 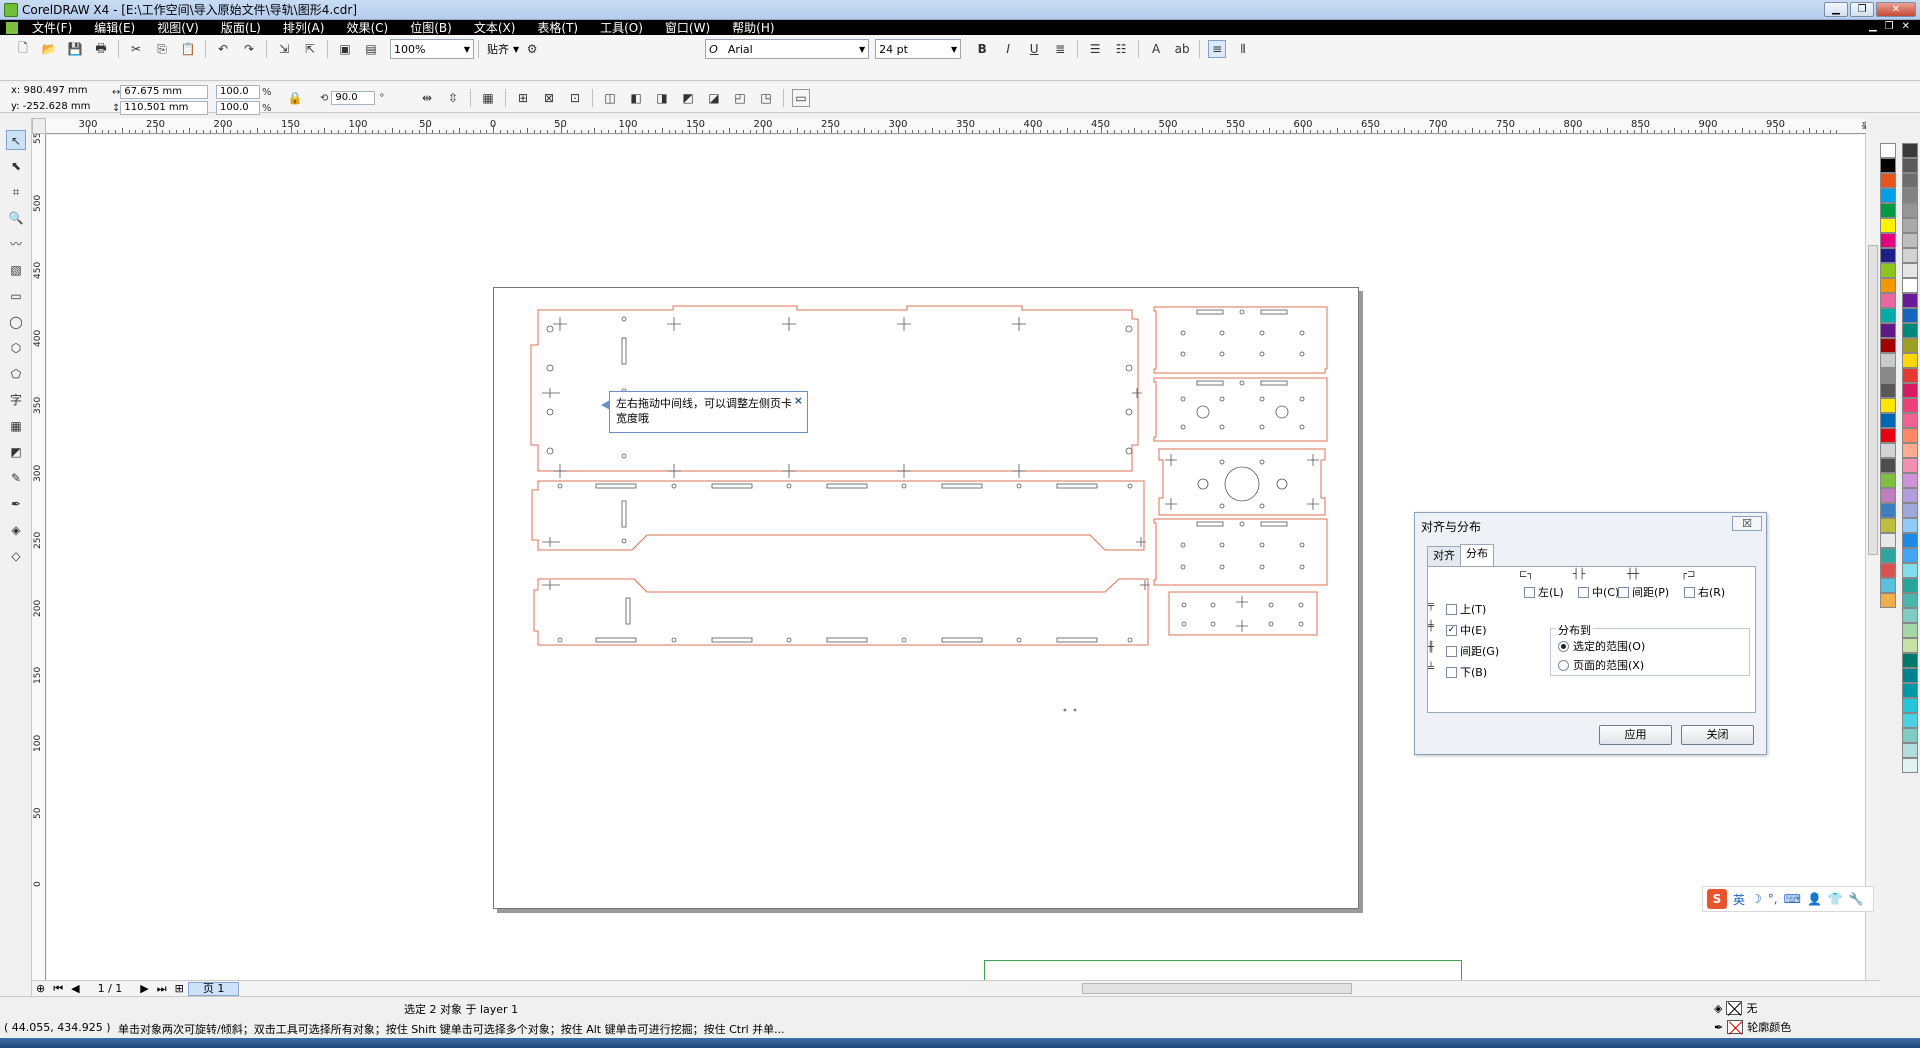 What do you see at coordinates (39, 559) in the screenshot?
I see `vertical-ruler: 550 500 450 400 350 300 250 200 150 100 50 0` at bounding box center [39, 559].